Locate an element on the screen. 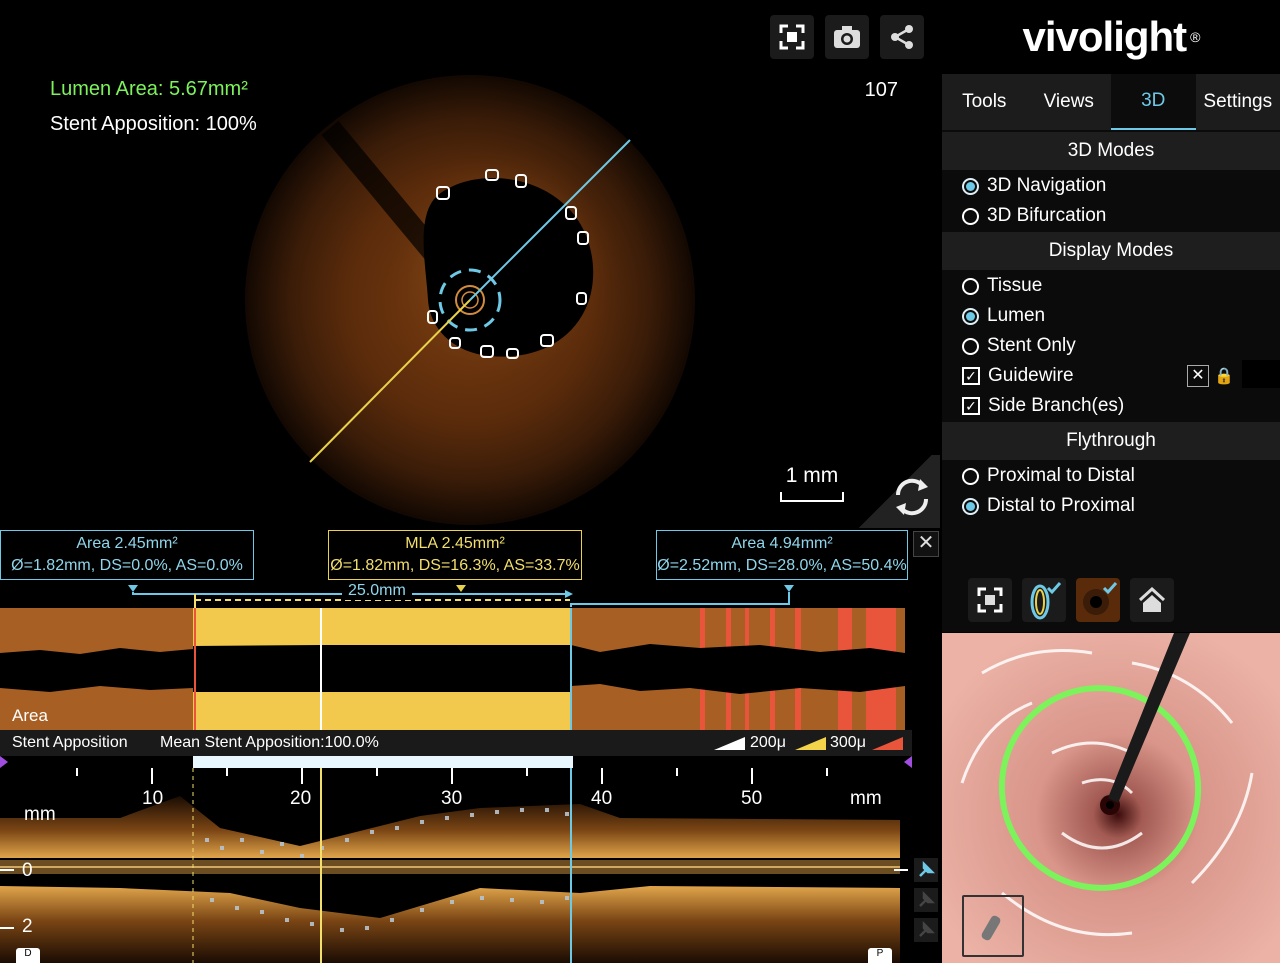 This screenshot has height=963, width=1280. 3d-fullscreen-button is located at coordinates (990, 600).